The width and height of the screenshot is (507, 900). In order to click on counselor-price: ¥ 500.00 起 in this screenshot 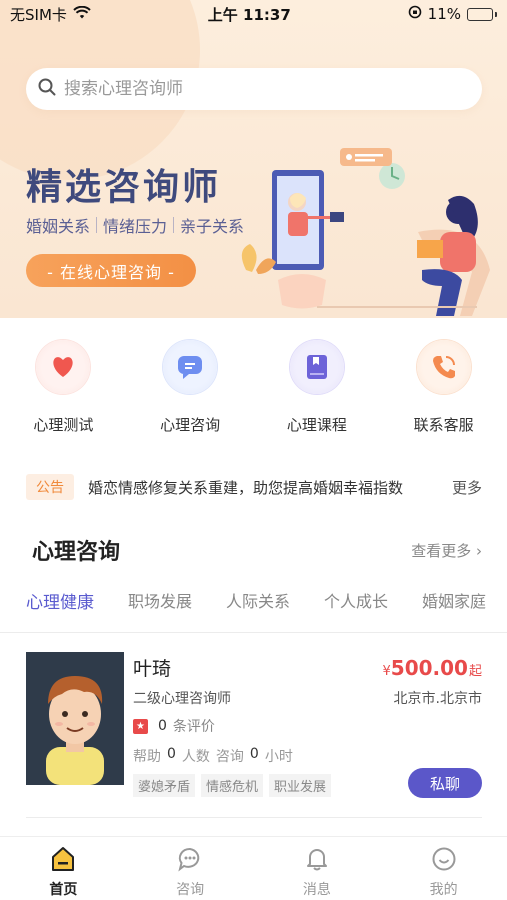, I will do `click(432, 668)`.